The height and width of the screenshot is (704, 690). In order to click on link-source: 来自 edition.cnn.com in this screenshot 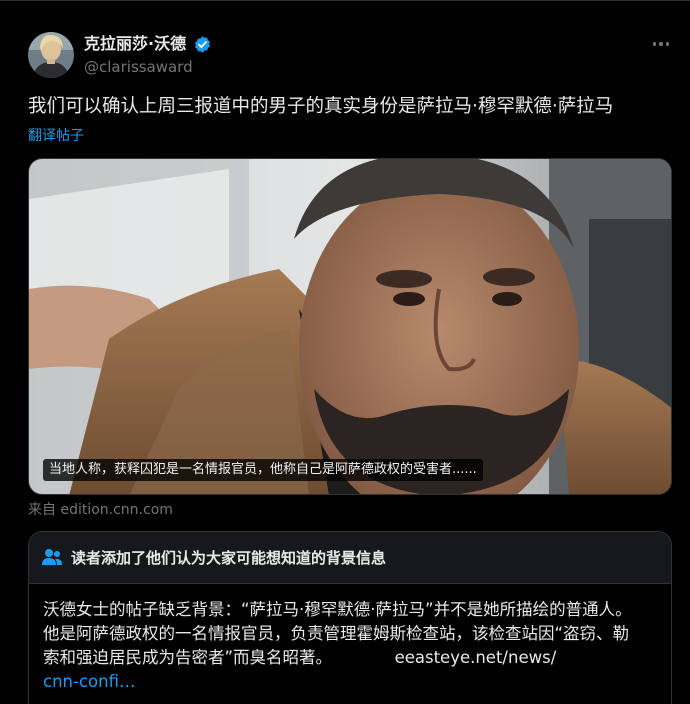, I will do `click(100, 510)`.